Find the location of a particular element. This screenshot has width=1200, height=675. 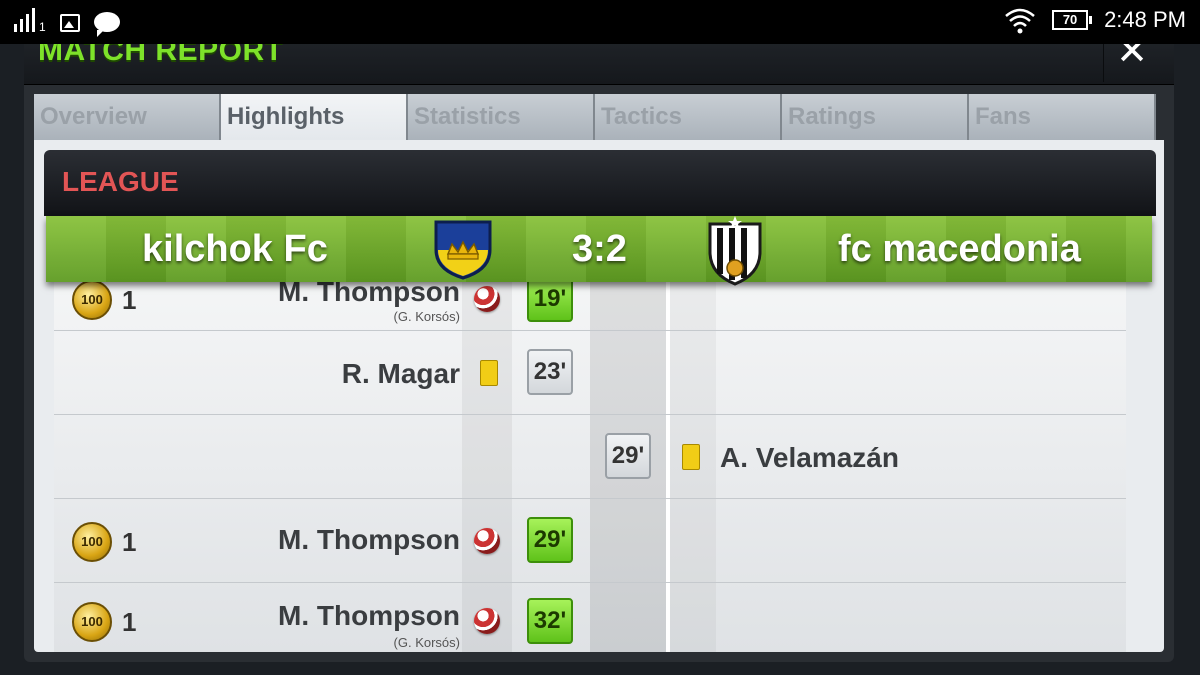

away-team-name: fc macedonia is located at coordinates (959, 249).